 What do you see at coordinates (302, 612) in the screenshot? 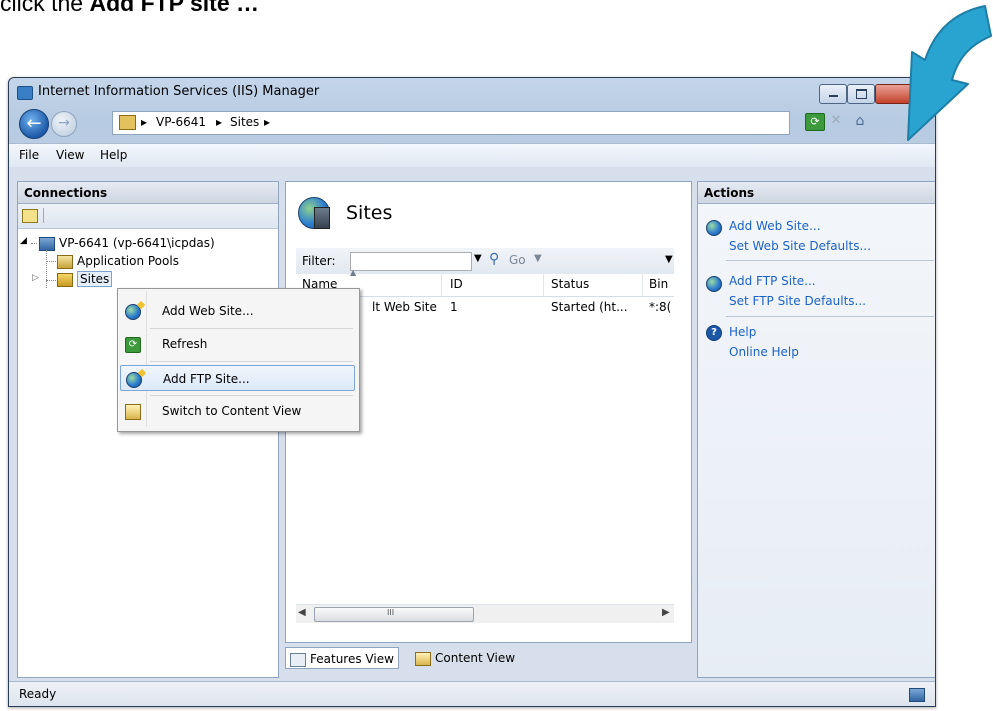
I see `scroll-left-icon: ◀` at bounding box center [302, 612].